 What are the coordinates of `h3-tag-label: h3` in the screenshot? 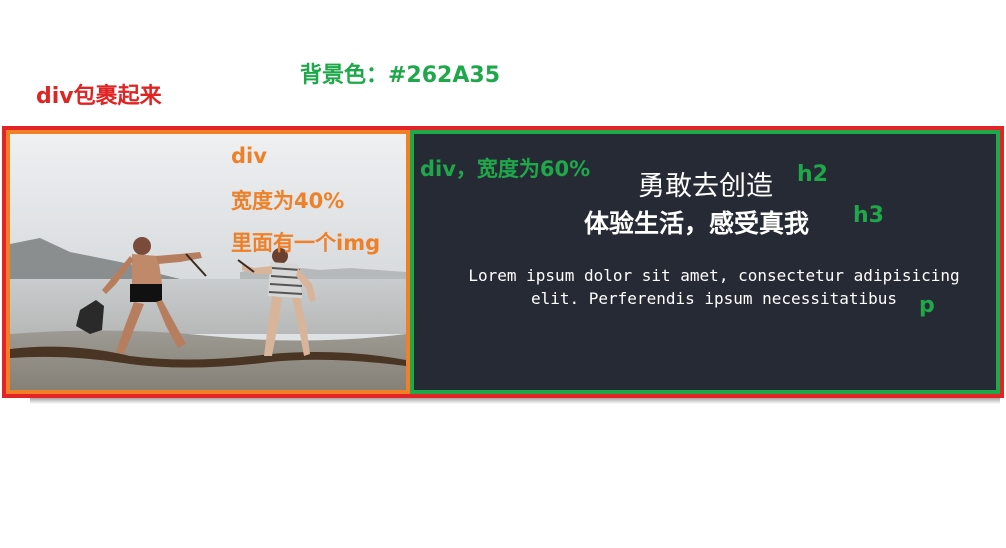 It's located at (868, 215).